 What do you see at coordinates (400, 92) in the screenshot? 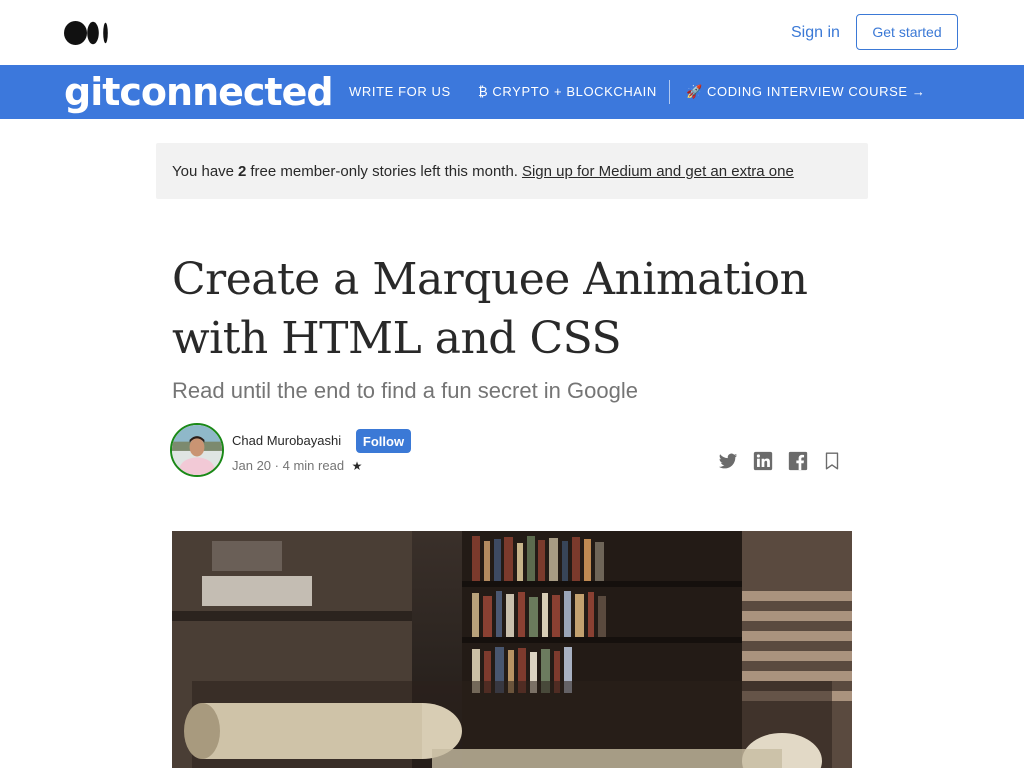
I see `nav-write-for-us: WRITE FOR US` at bounding box center [400, 92].